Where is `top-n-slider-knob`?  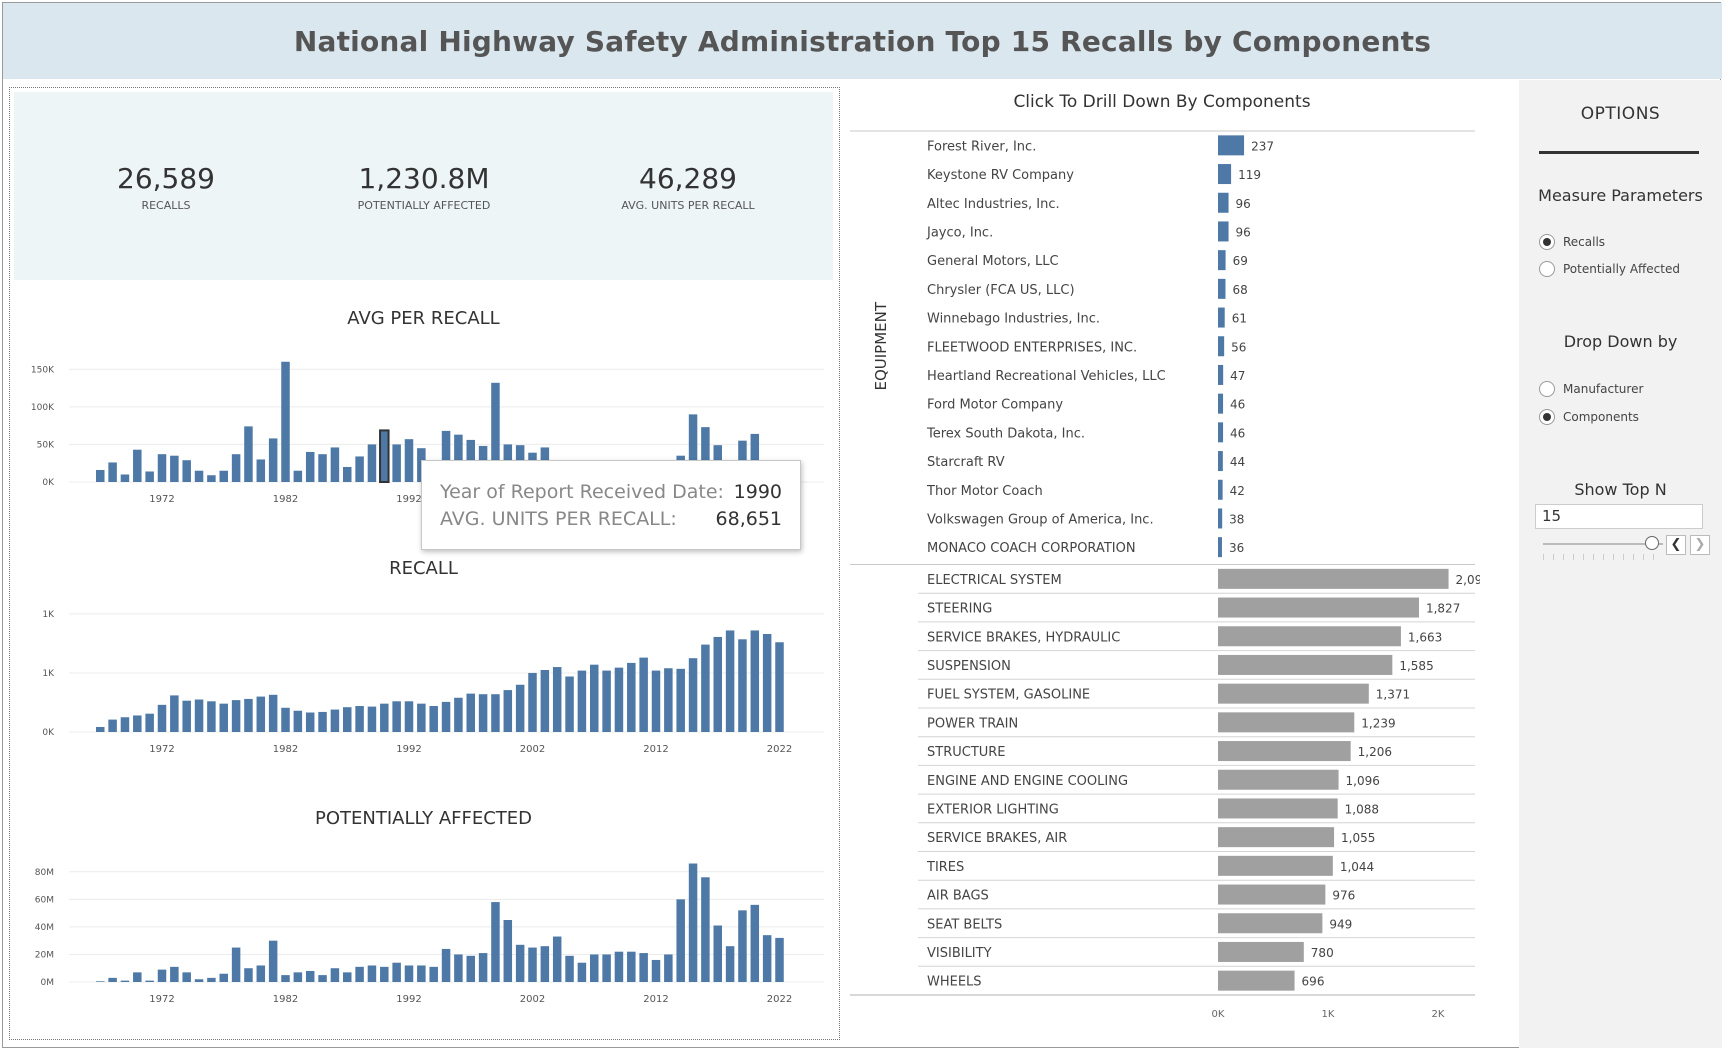
top-n-slider-knob is located at coordinates (1652, 543).